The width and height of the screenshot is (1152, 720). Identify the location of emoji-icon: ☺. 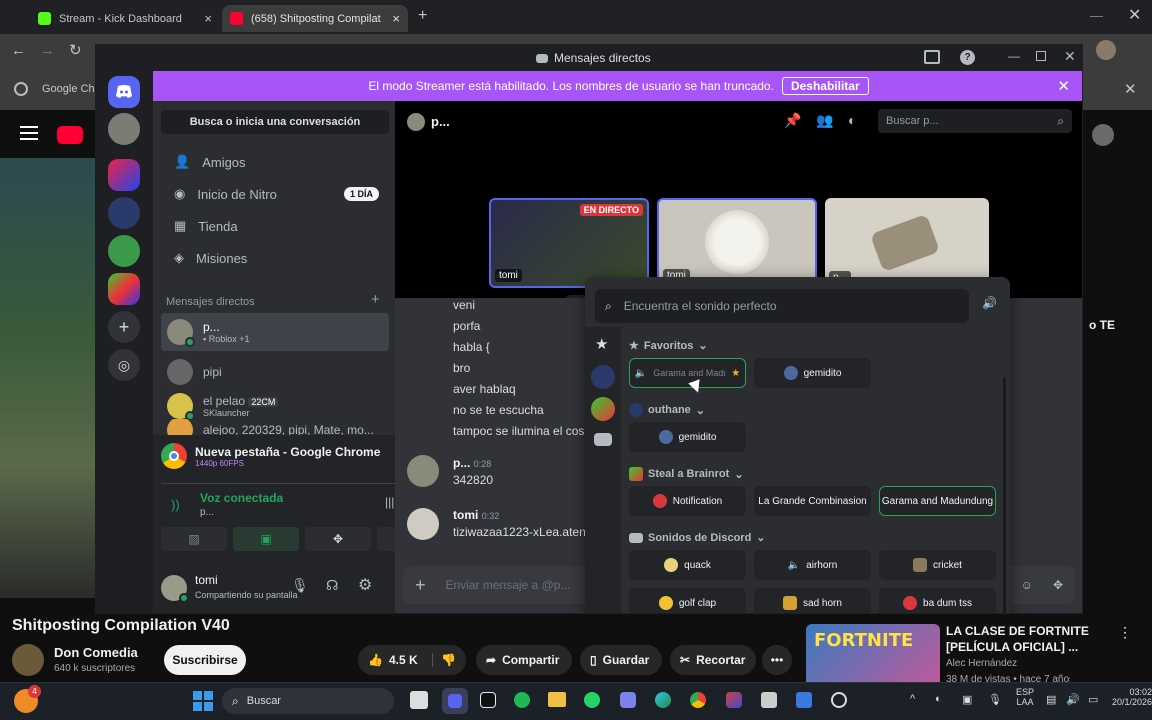
(1027, 585).